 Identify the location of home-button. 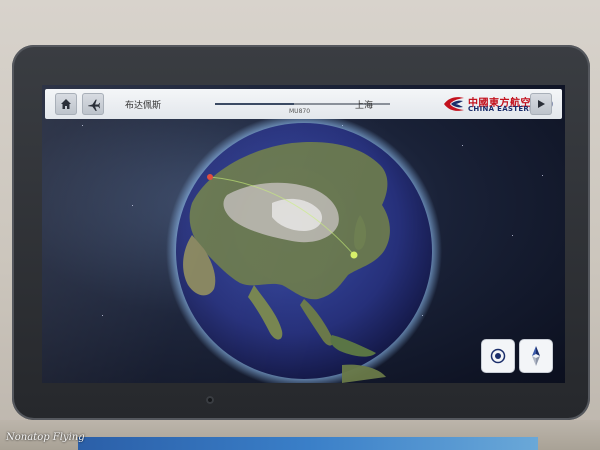
(66, 104).